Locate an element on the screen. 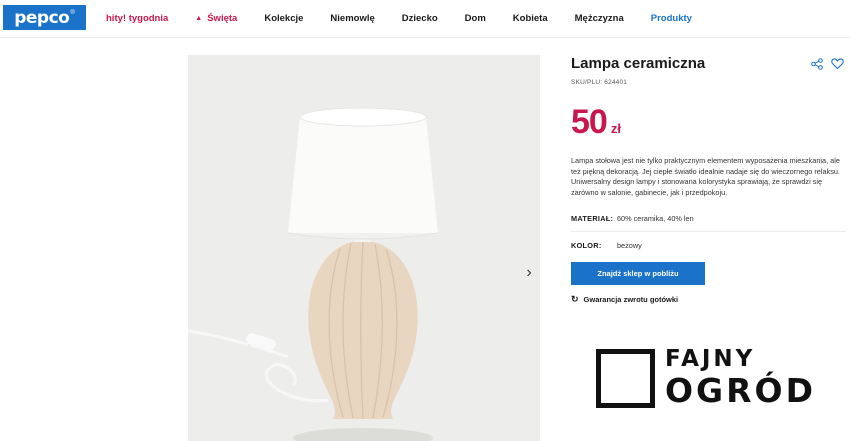 This screenshot has height=441, width=850. price-currency: zł is located at coordinates (615, 128).